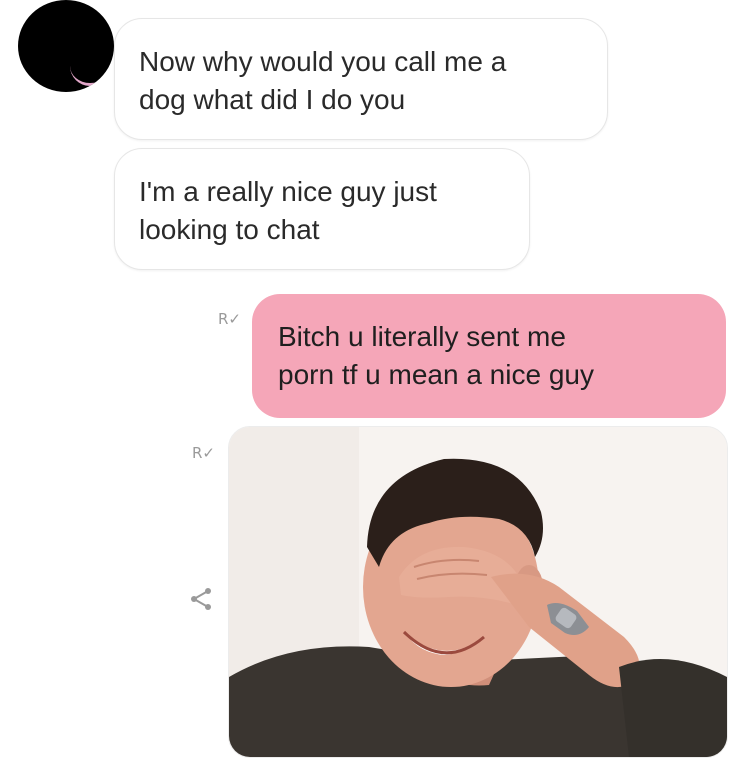 Image resolution: width=750 pixels, height=767 pixels. I want to click on message-text-line: Bitch u literally sent me, so click(422, 336).